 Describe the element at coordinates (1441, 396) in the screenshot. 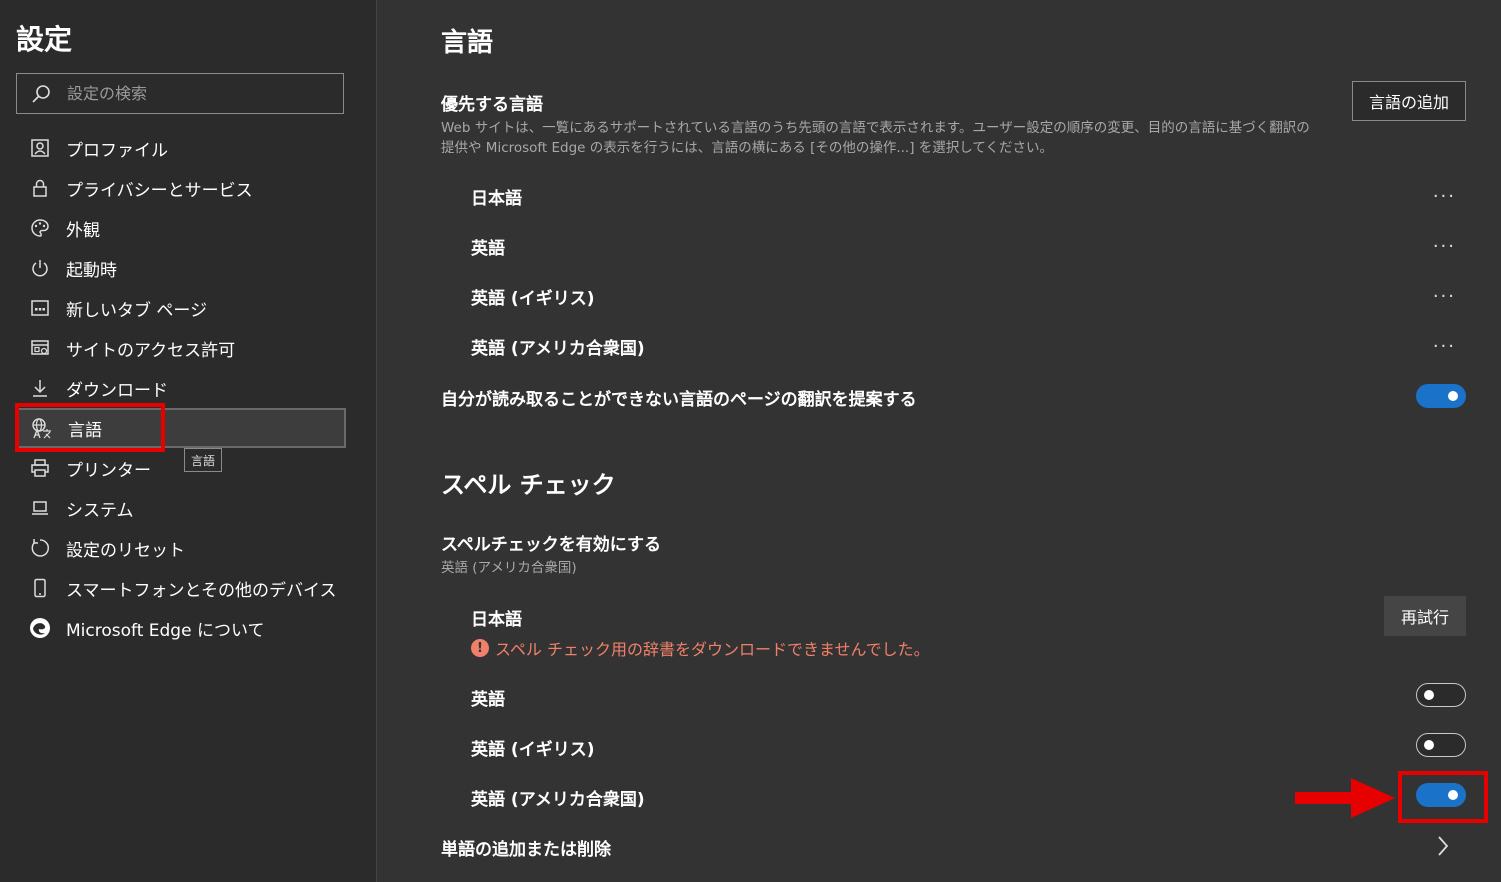

I see `offer-translate-toggle` at that location.